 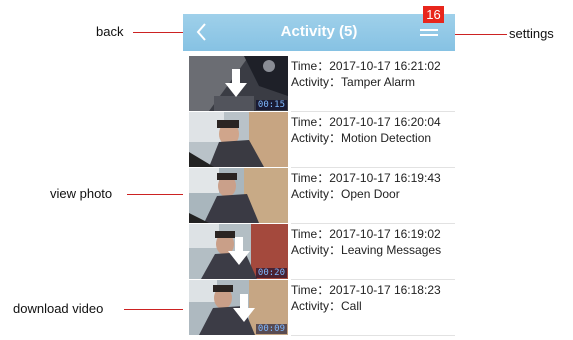 What do you see at coordinates (378, 82) in the screenshot?
I see `event-activity: Tamper Alarm` at bounding box center [378, 82].